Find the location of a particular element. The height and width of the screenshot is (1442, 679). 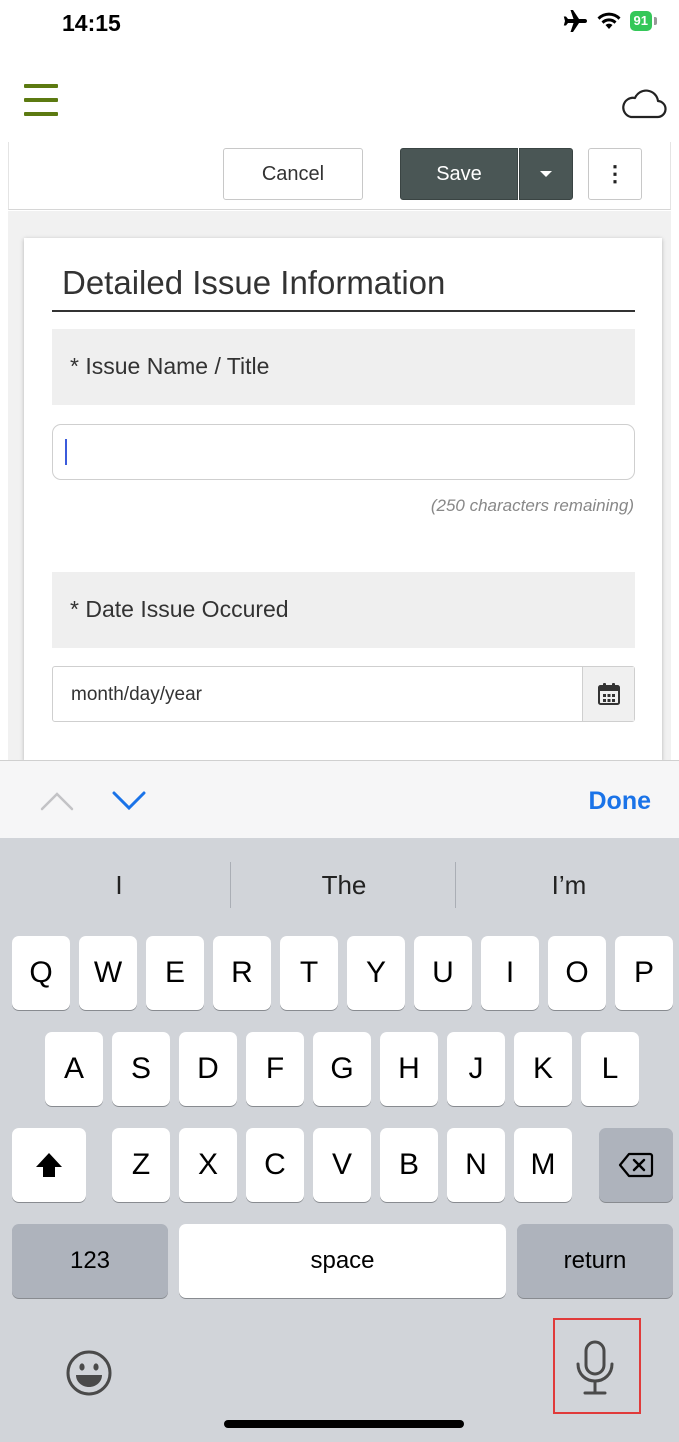

key-x: X is located at coordinates (208, 1165).